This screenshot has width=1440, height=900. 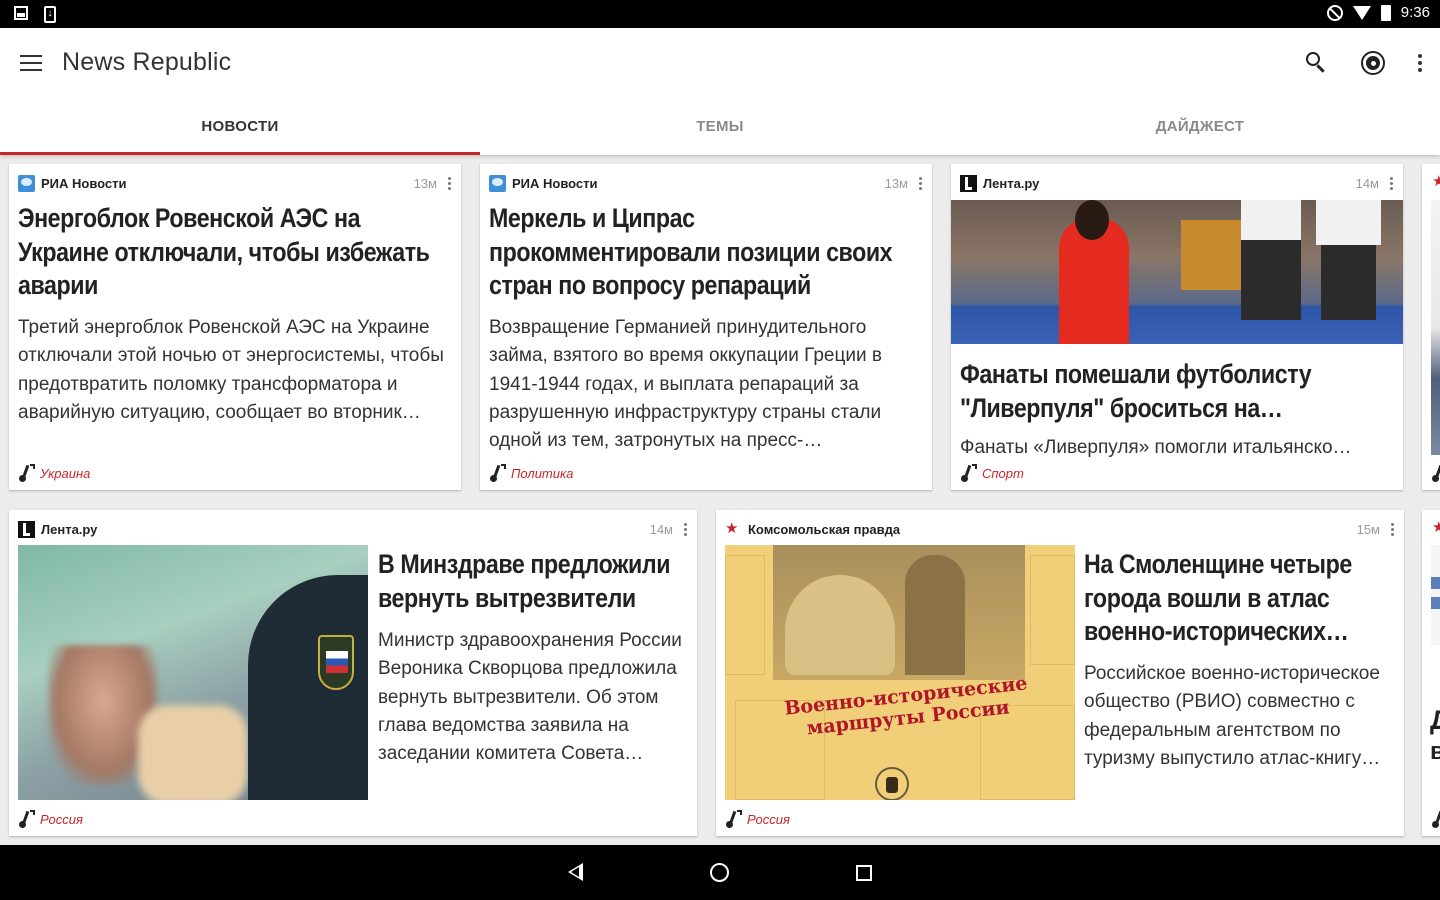 What do you see at coordinates (892, 783) in the screenshot?
I see `emblem-icon` at bounding box center [892, 783].